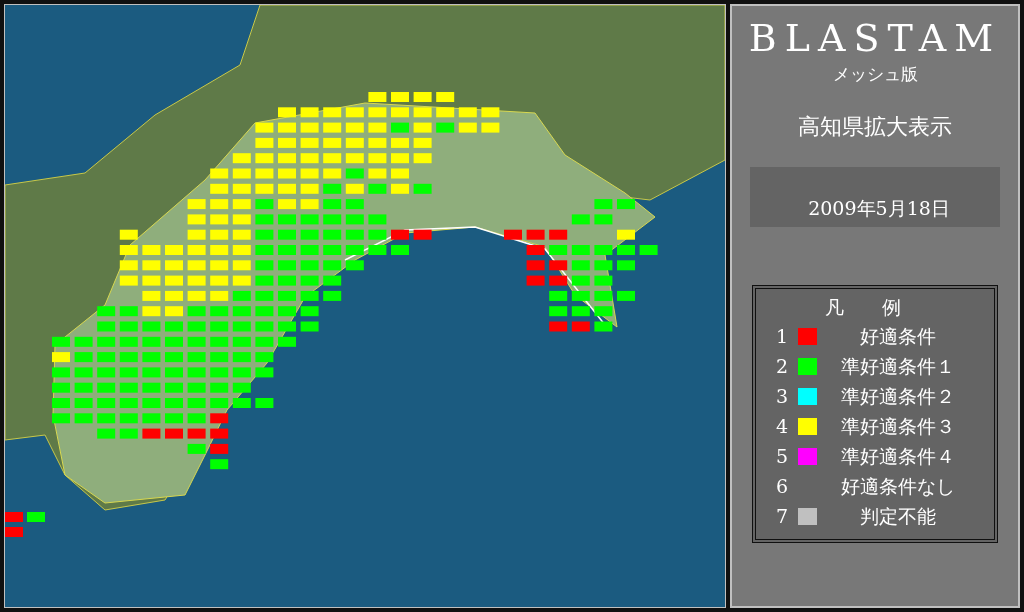  Describe the element at coordinates (783, 426) in the screenshot. I see `legend-number: 4` at that location.